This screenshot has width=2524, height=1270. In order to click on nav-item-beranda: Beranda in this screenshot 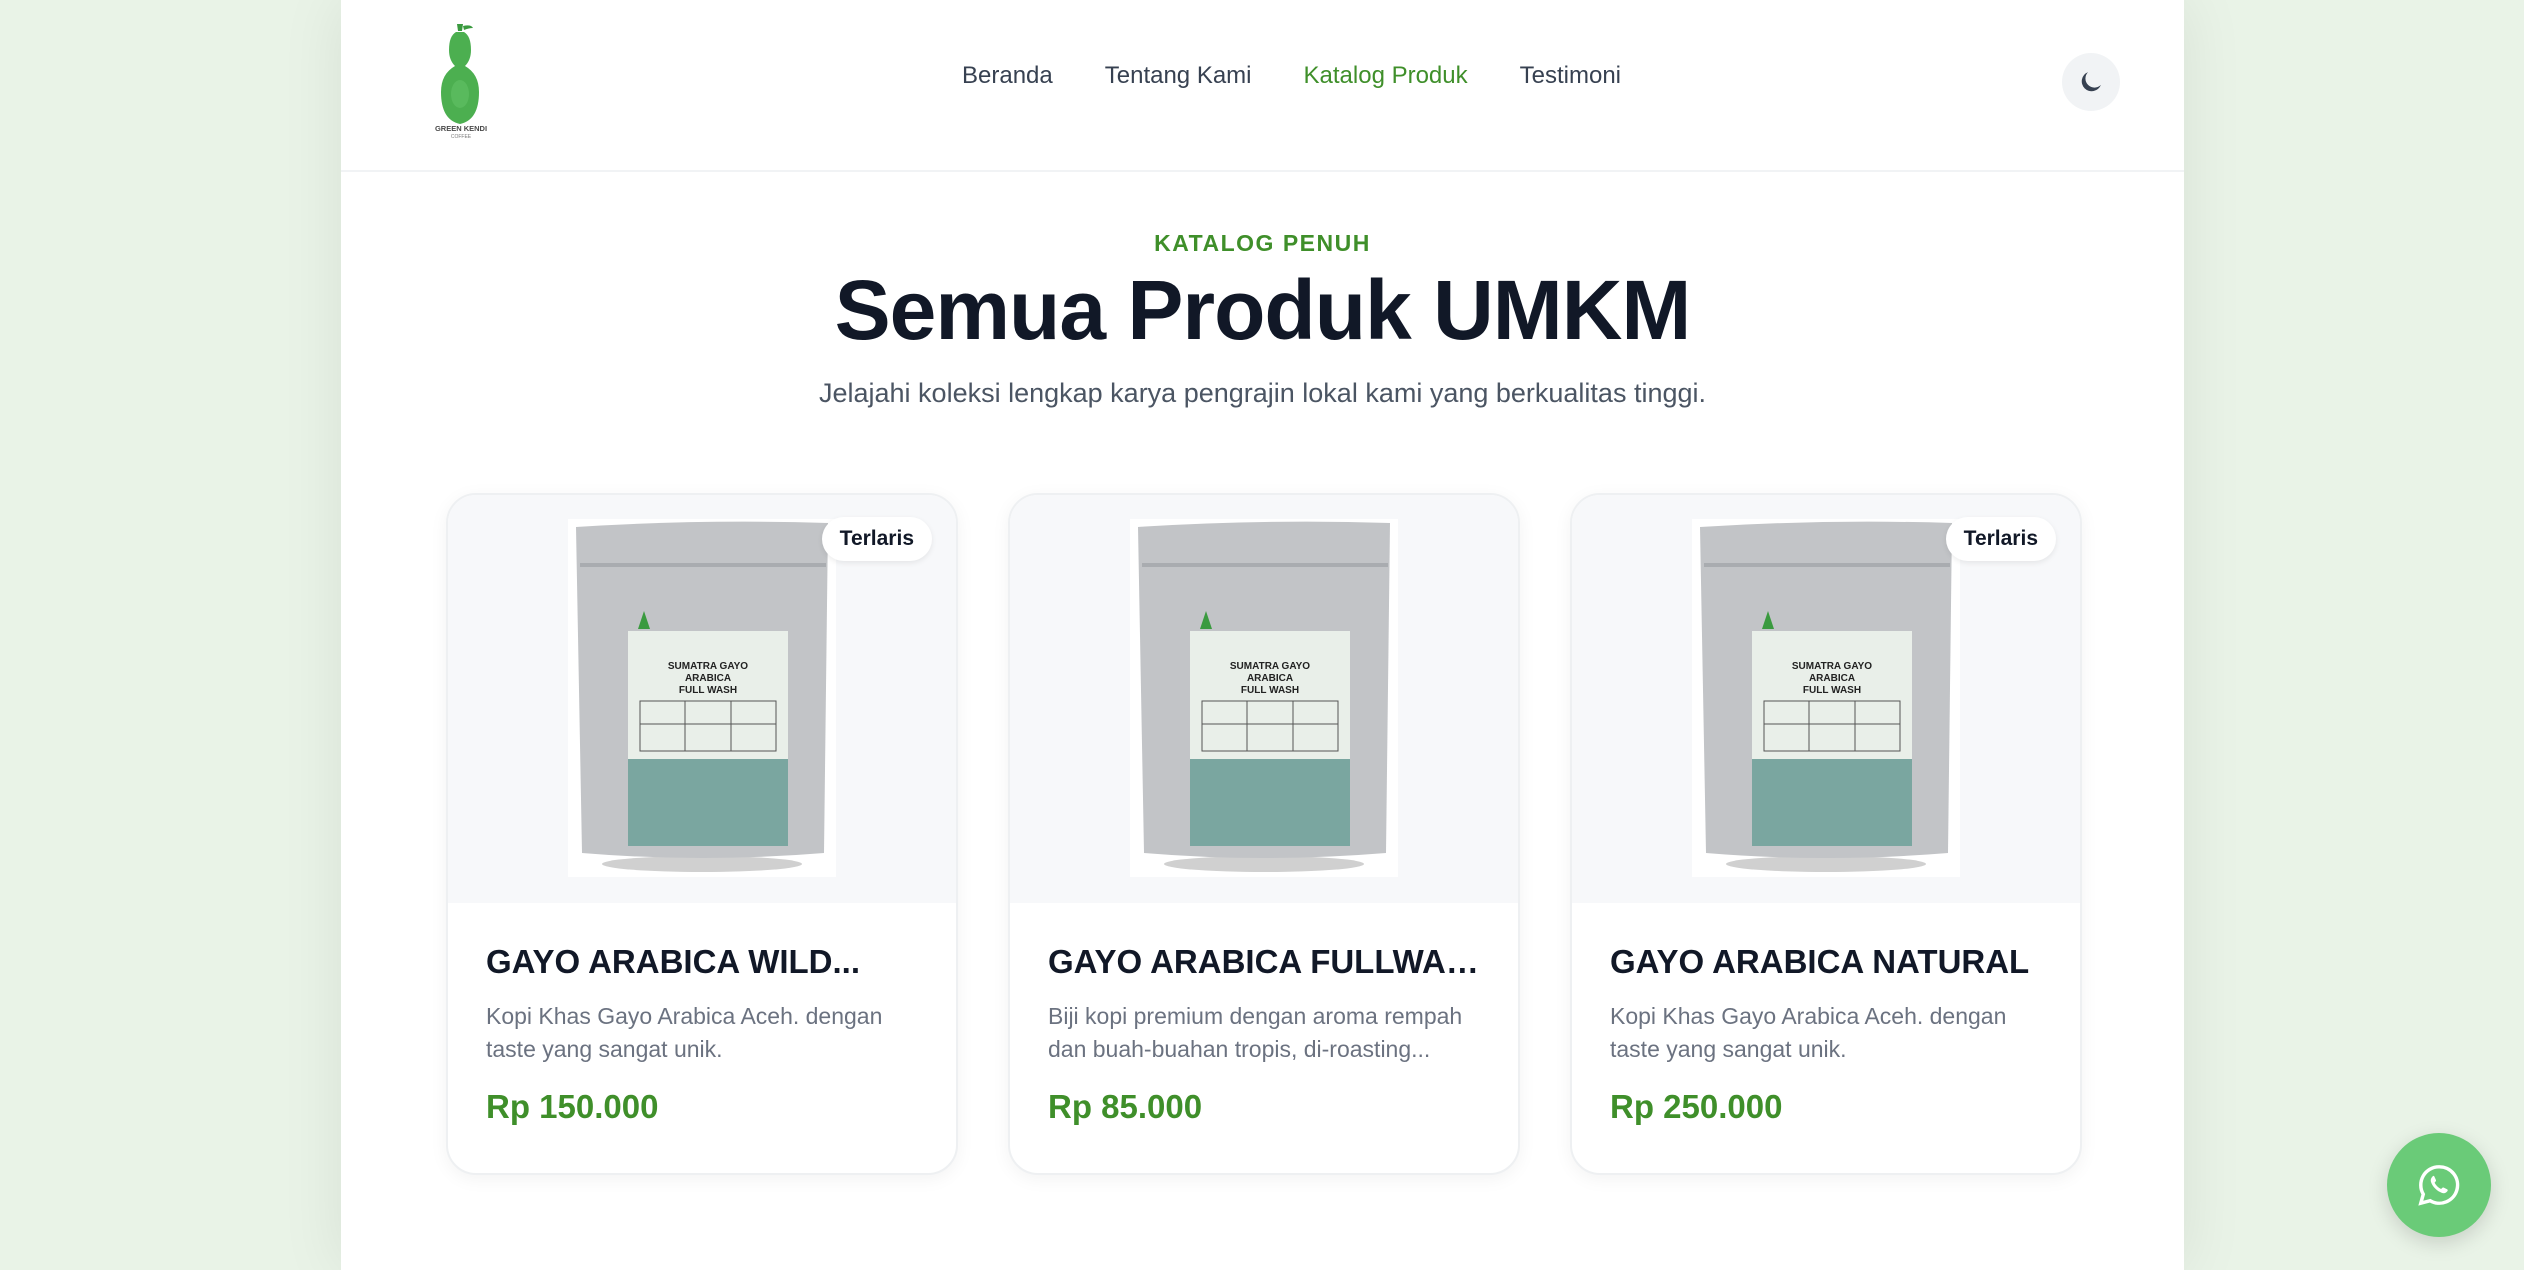, I will do `click(1007, 76)`.